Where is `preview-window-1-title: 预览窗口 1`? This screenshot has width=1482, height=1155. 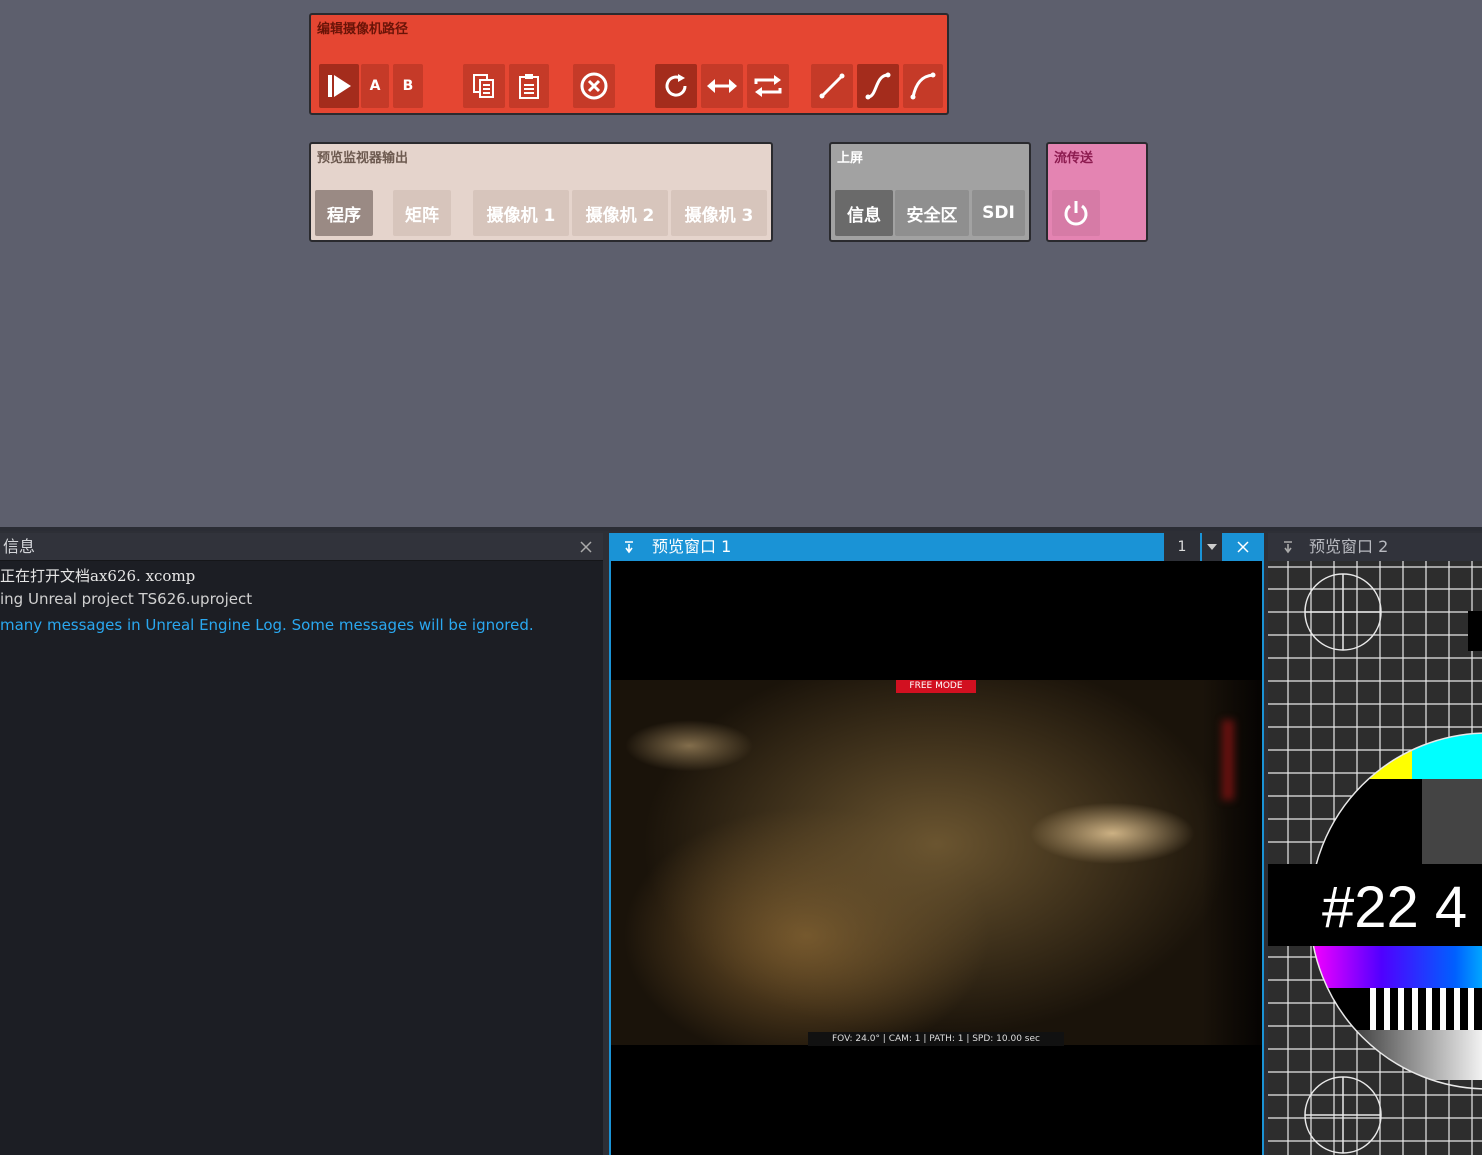 preview-window-1-title: 预览窗口 1 is located at coordinates (692, 546).